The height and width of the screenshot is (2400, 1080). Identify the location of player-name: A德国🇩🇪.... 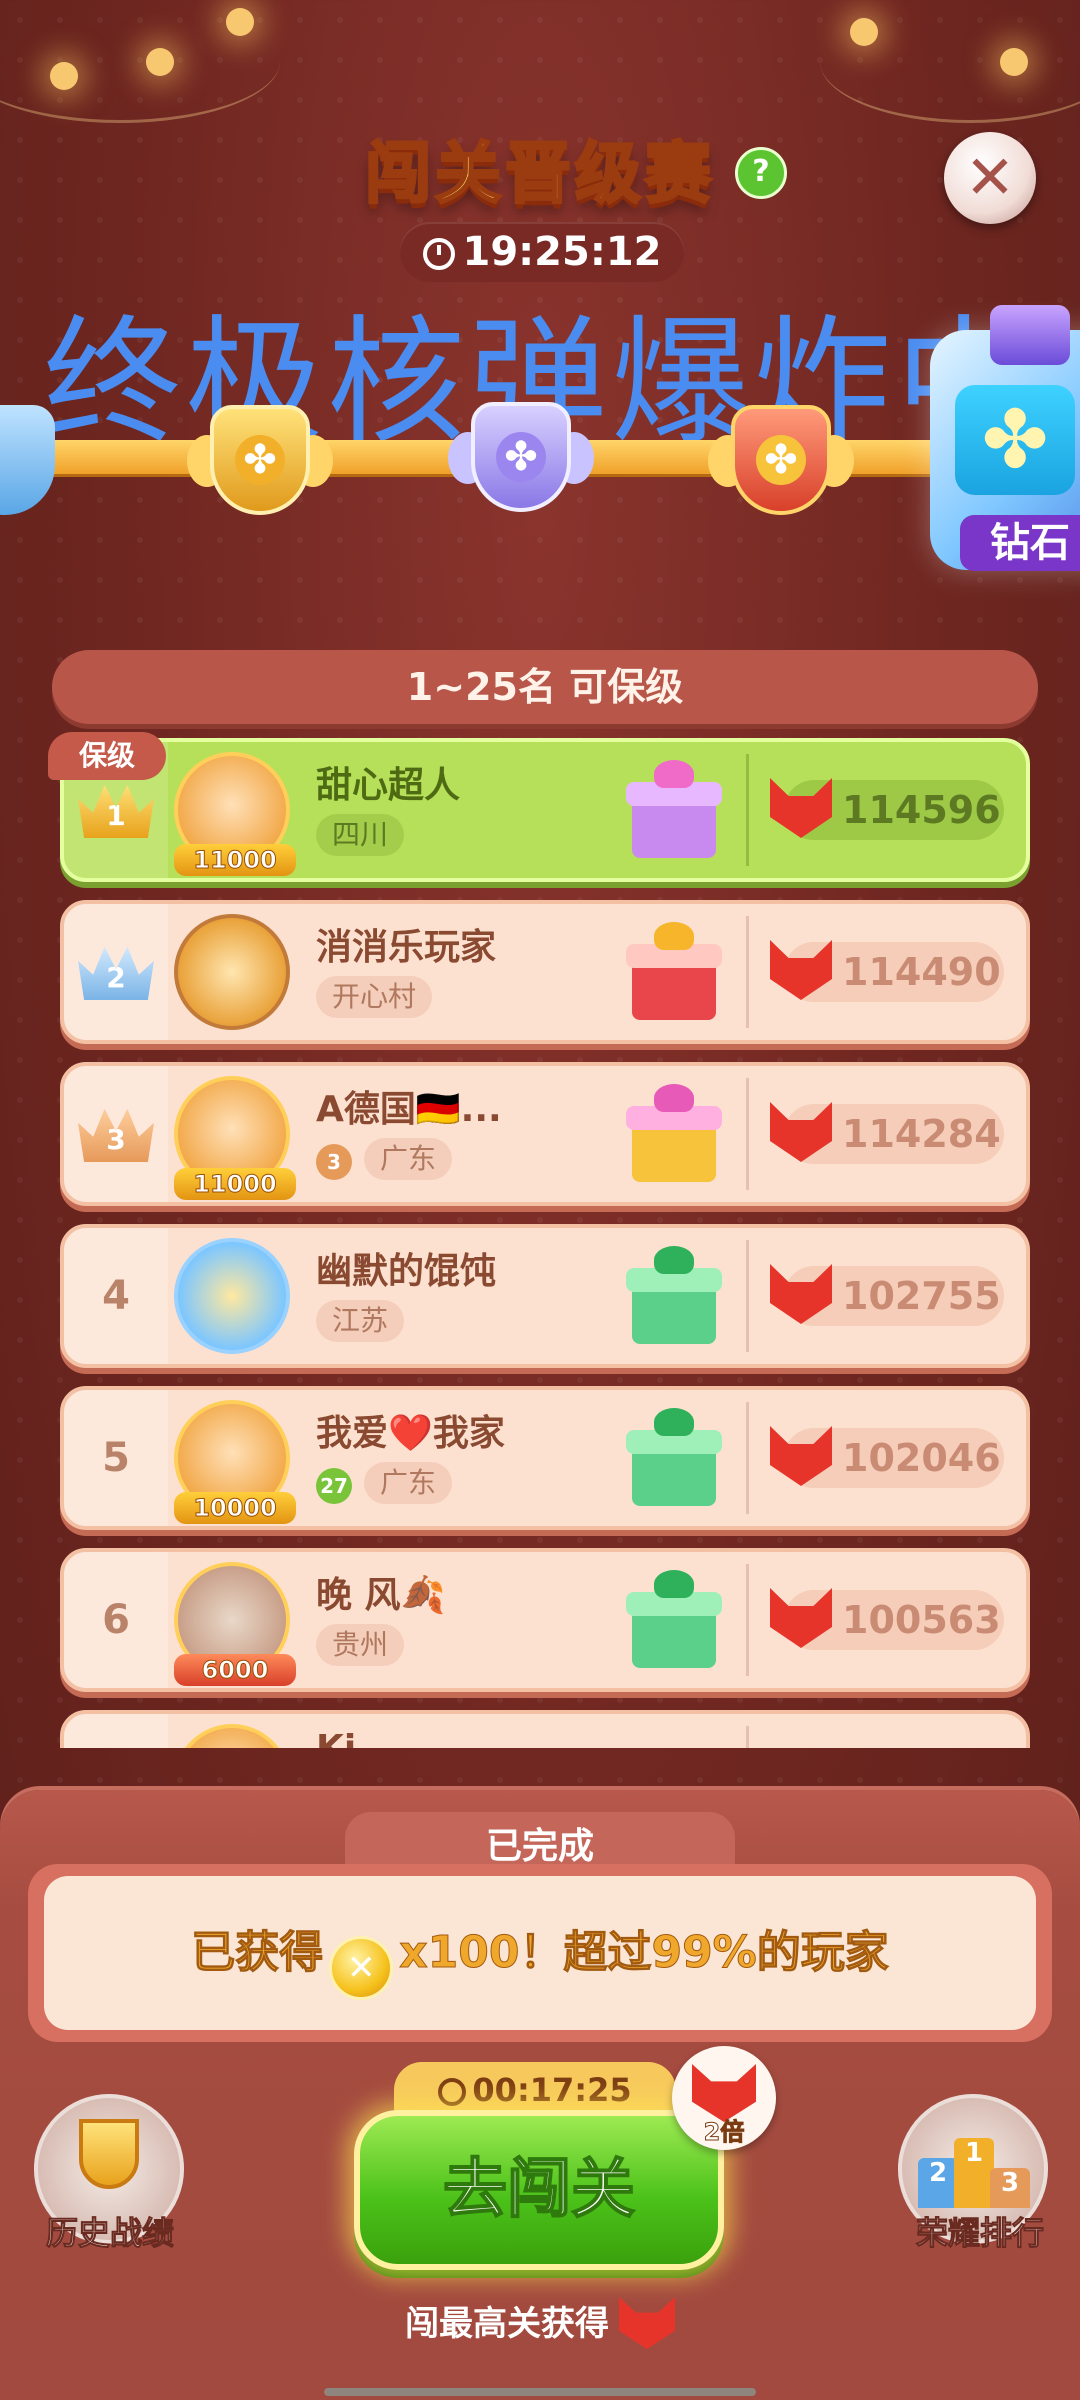
(409, 1109).